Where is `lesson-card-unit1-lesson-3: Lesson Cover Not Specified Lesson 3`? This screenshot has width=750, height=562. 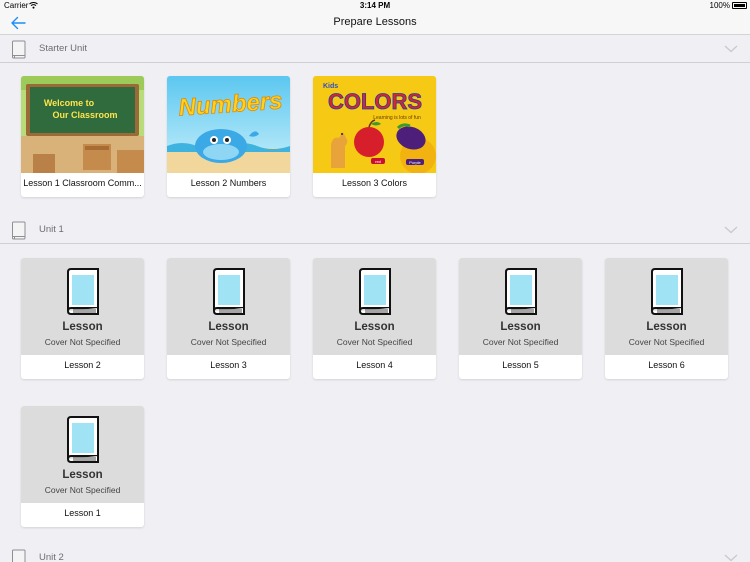 lesson-card-unit1-lesson-3: Lesson Cover Not Specified Lesson 3 is located at coordinates (228, 318).